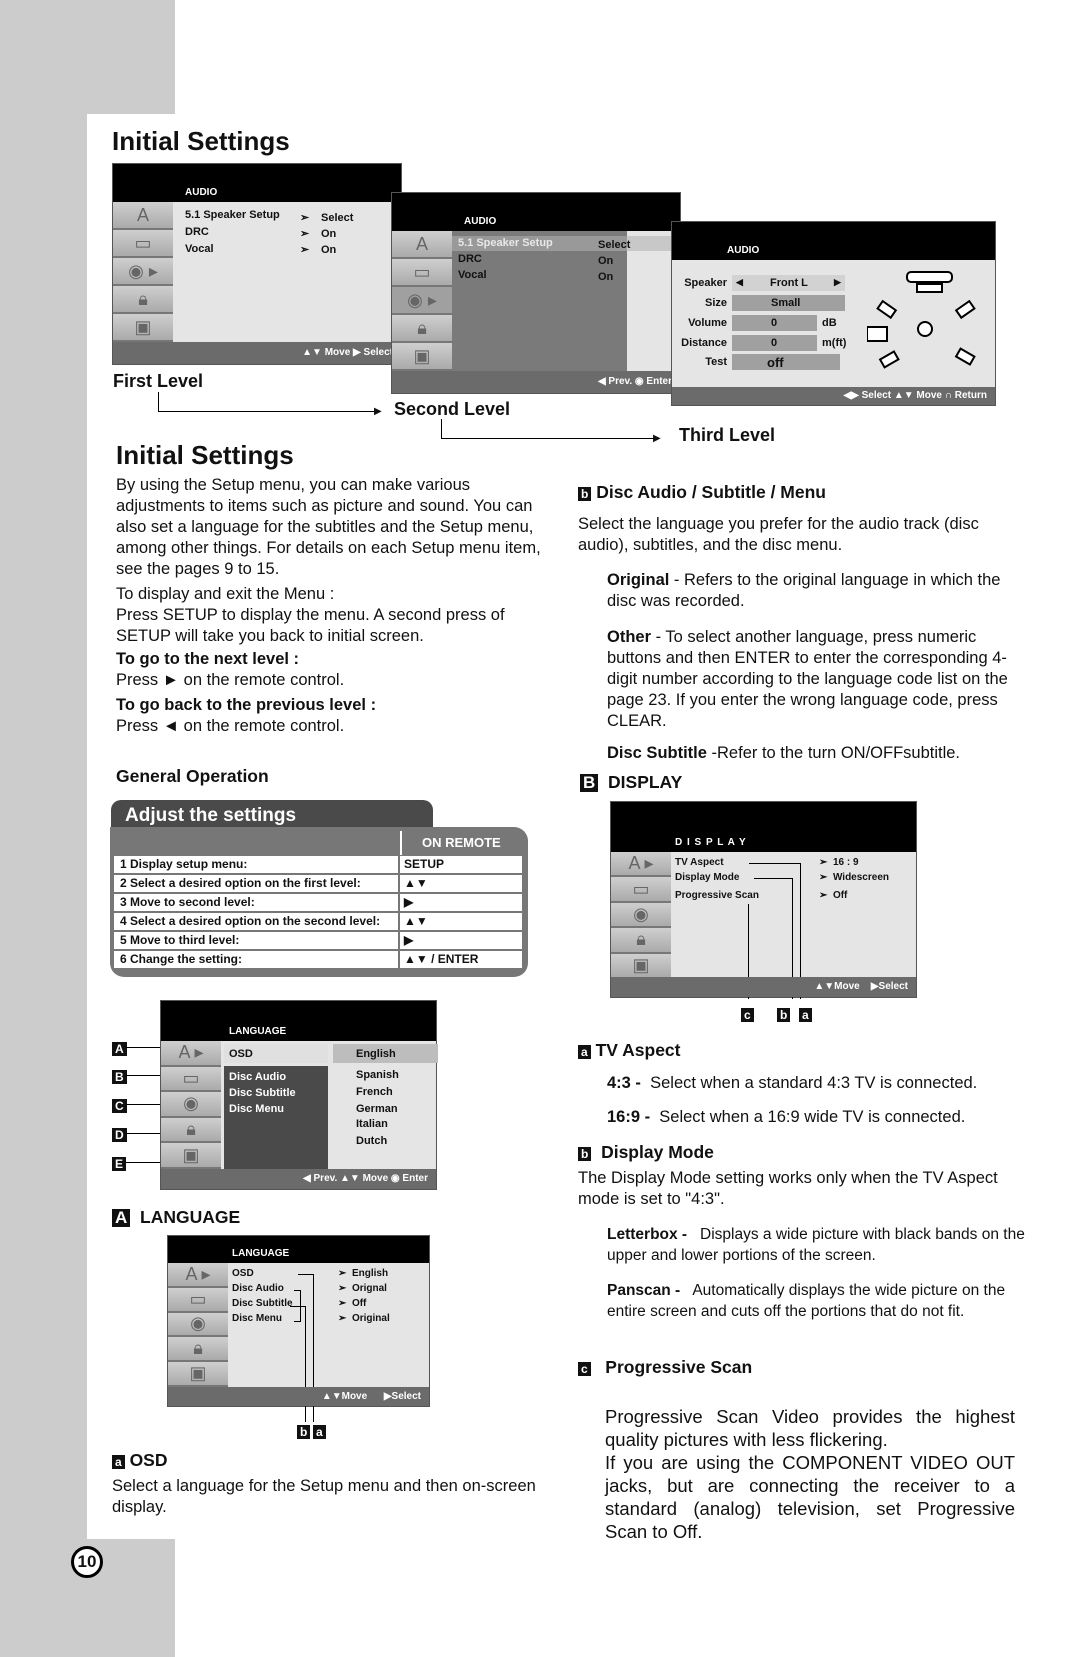  Describe the element at coordinates (833, 241) in the screenshot. I see `menu-header: AUDIO` at that location.